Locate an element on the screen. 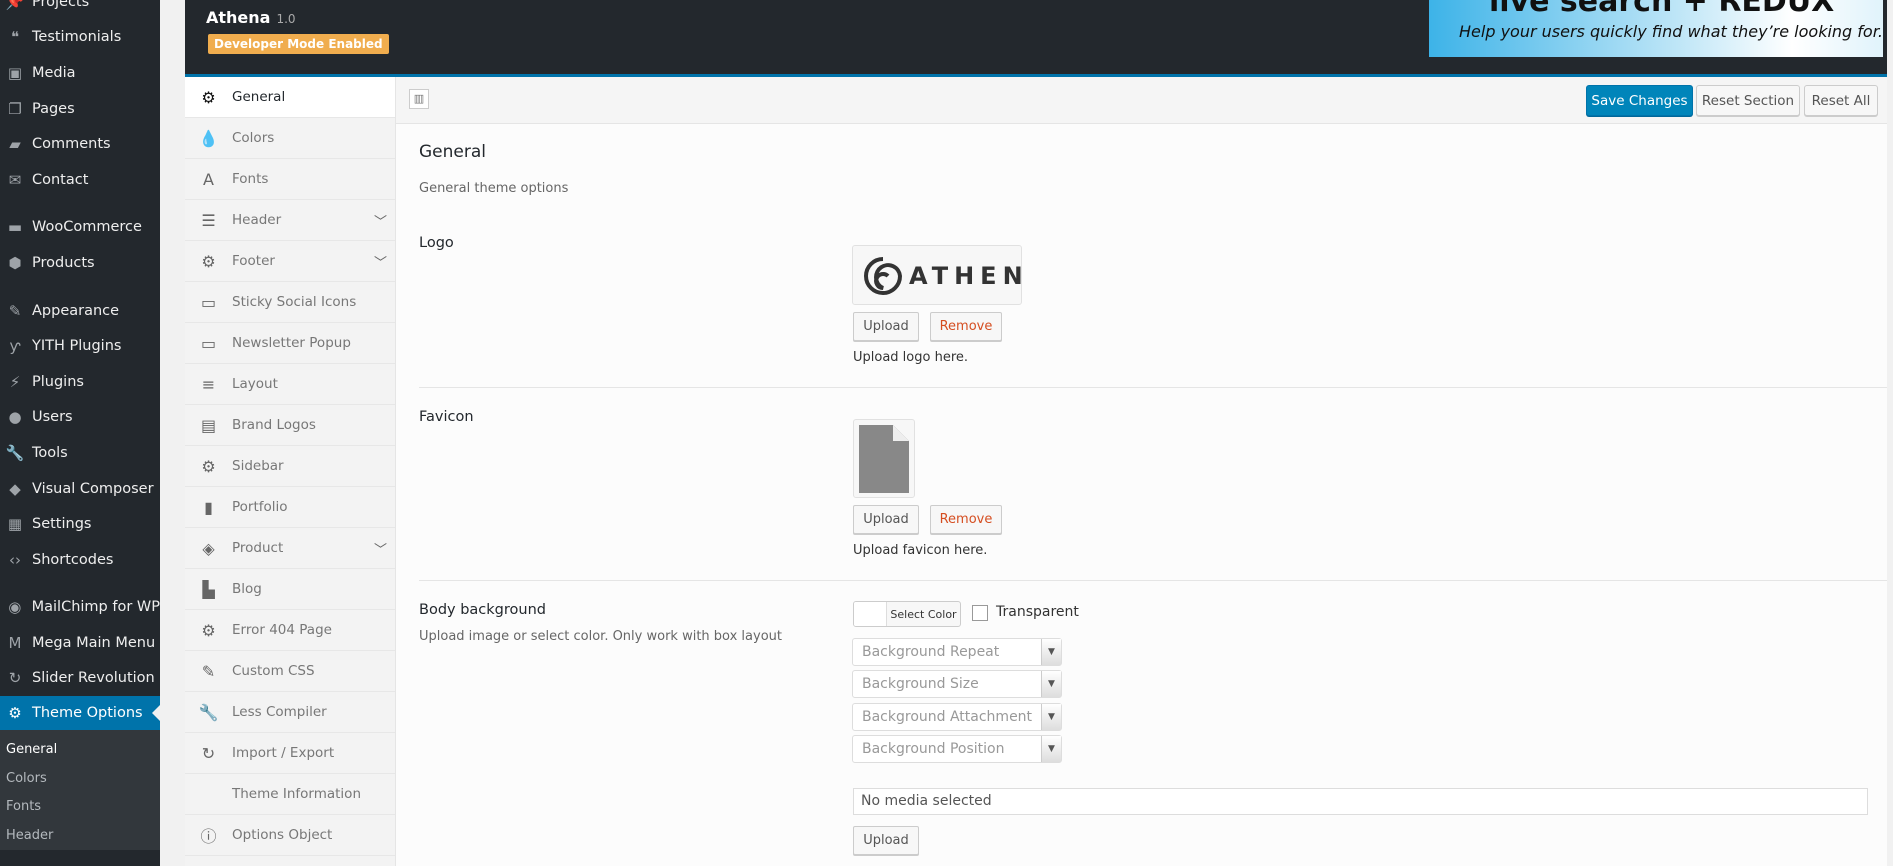 This screenshot has height=866, width=1893. wp-menu-item-pages: ❐ Pages is located at coordinates (80, 109).